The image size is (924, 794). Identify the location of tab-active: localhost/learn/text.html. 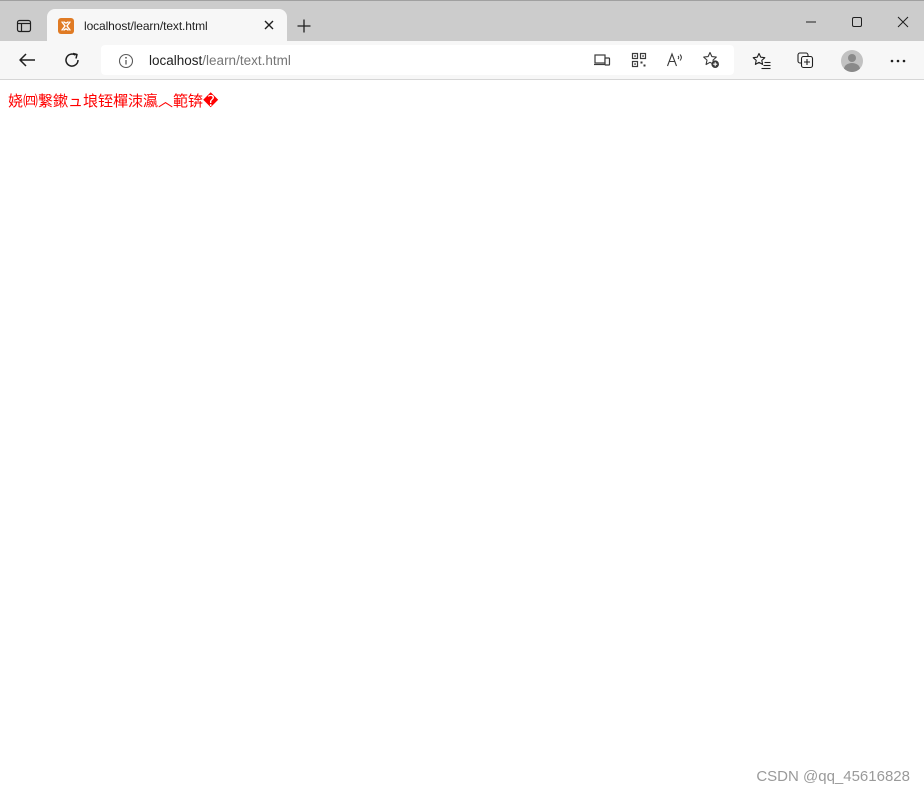
(167, 25).